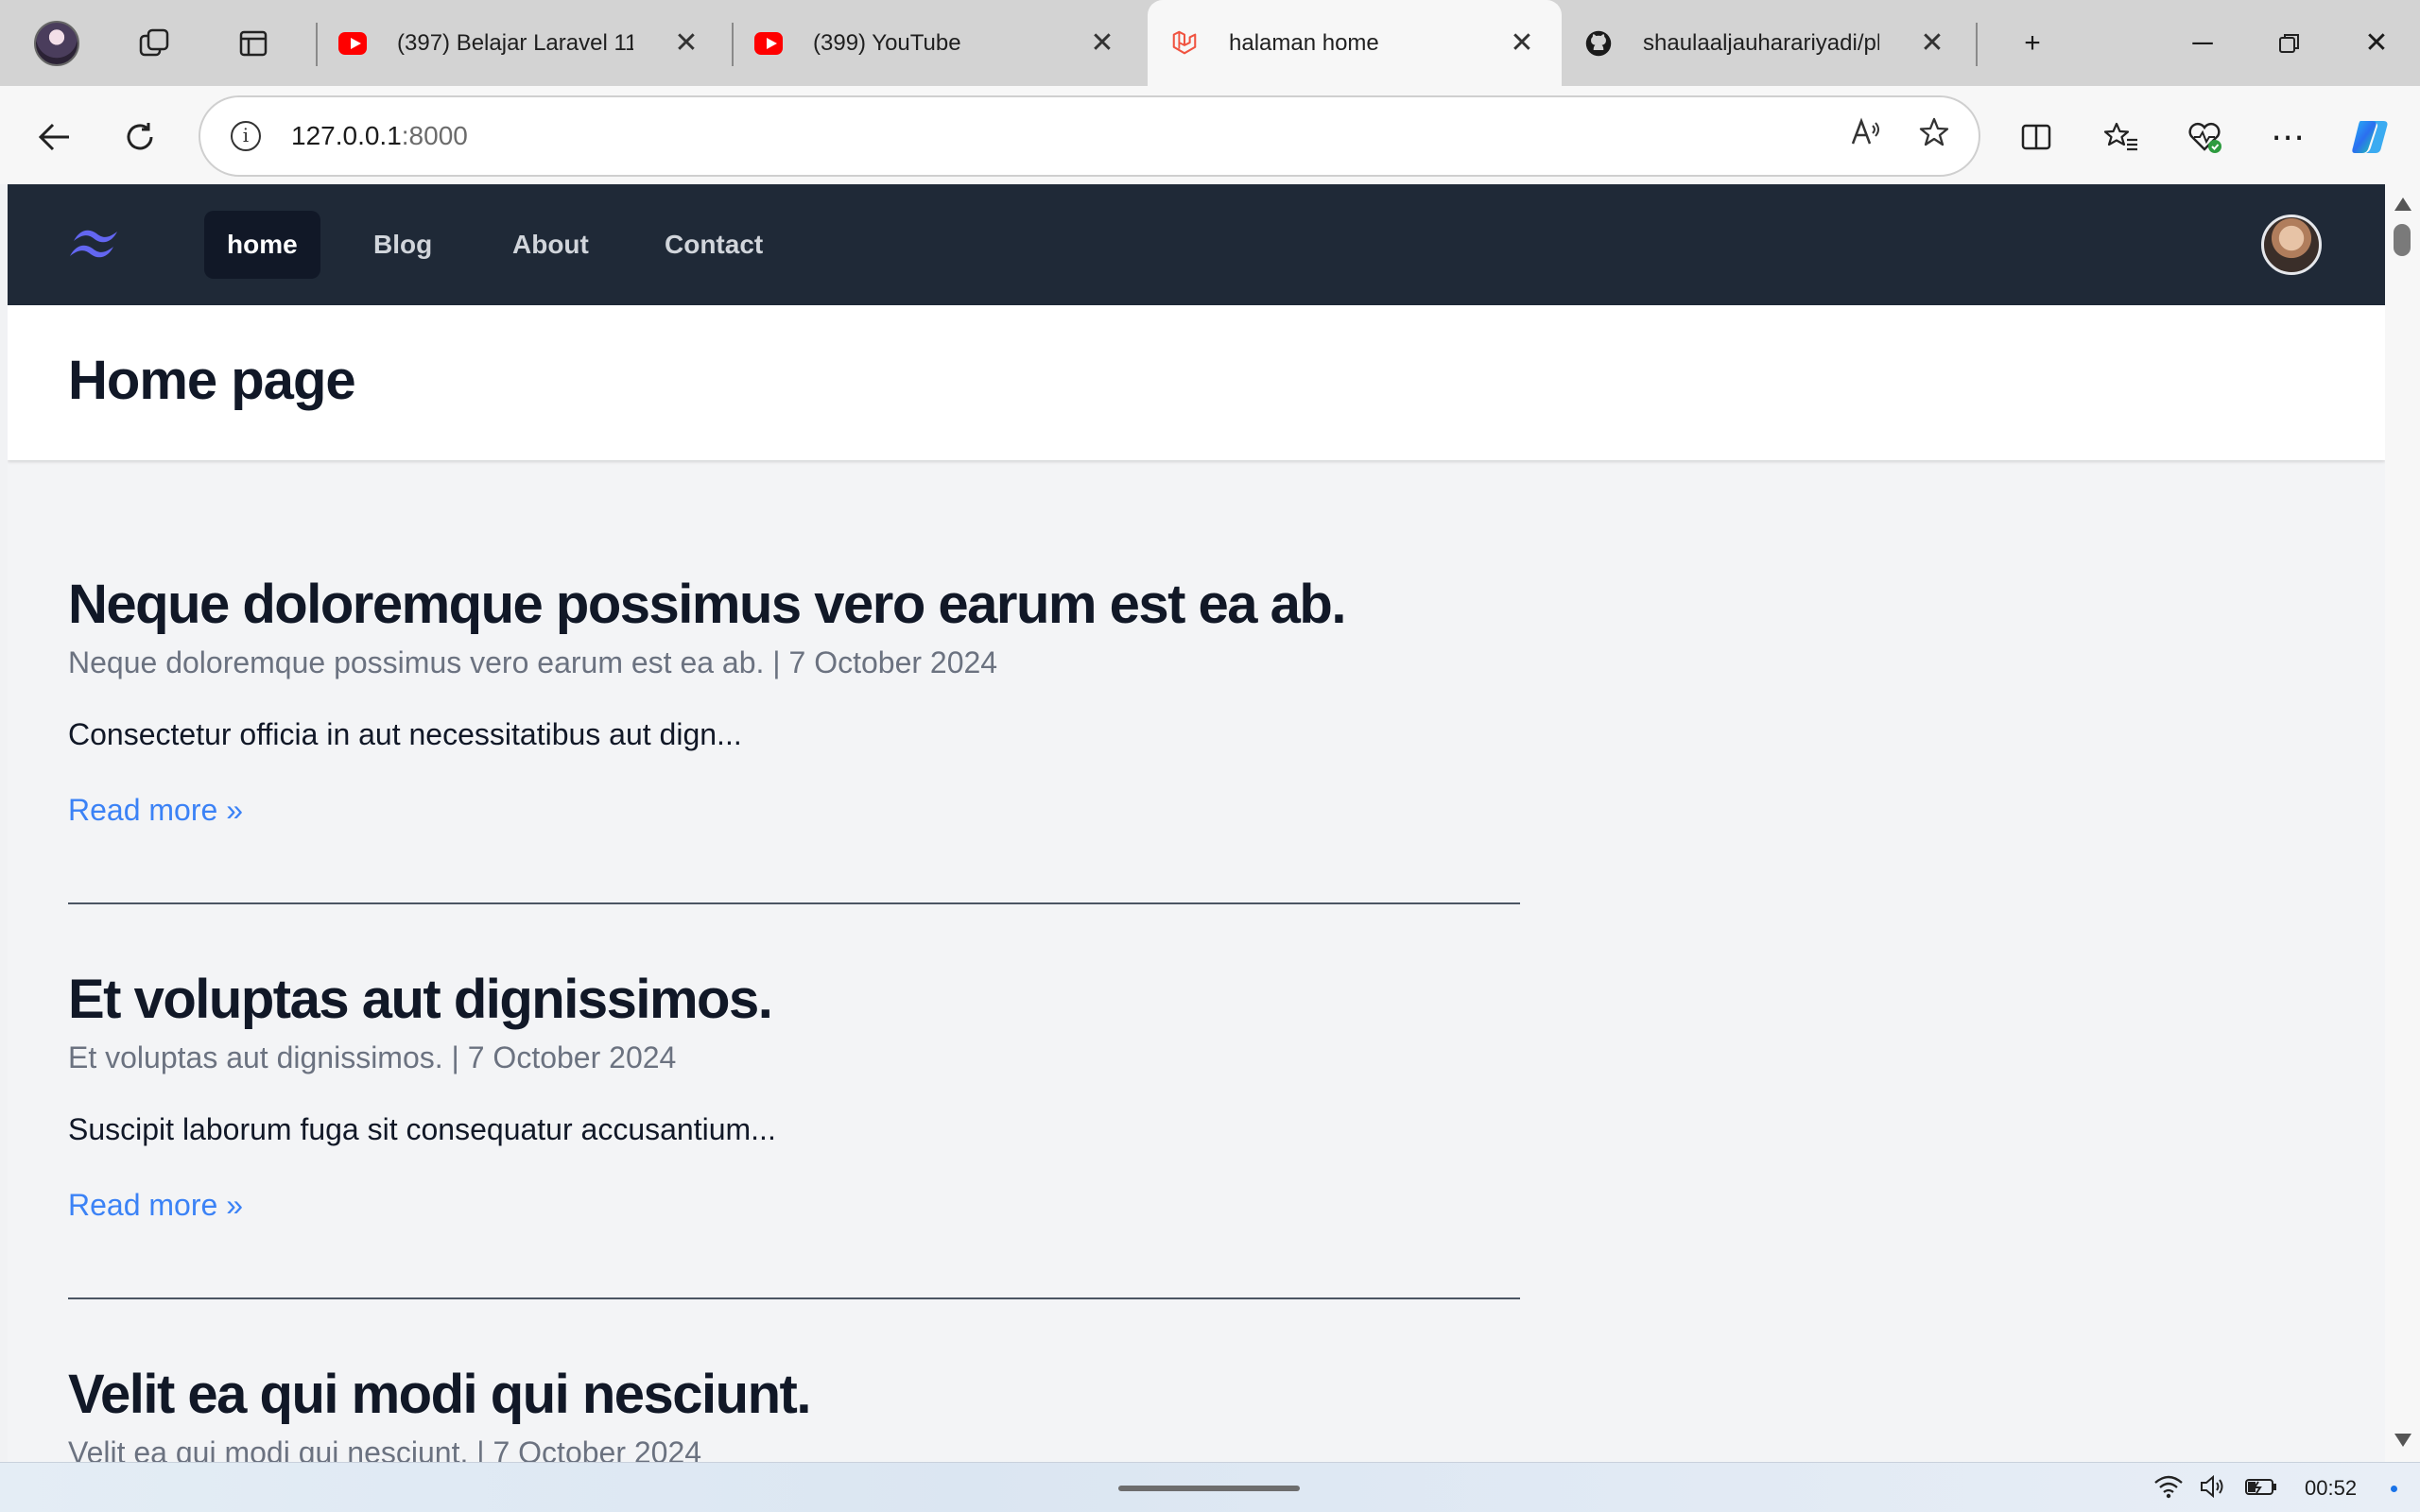 Image resolution: width=2420 pixels, height=1512 pixels. What do you see at coordinates (2036, 137) in the screenshot?
I see `split-screen-icon` at bounding box center [2036, 137].